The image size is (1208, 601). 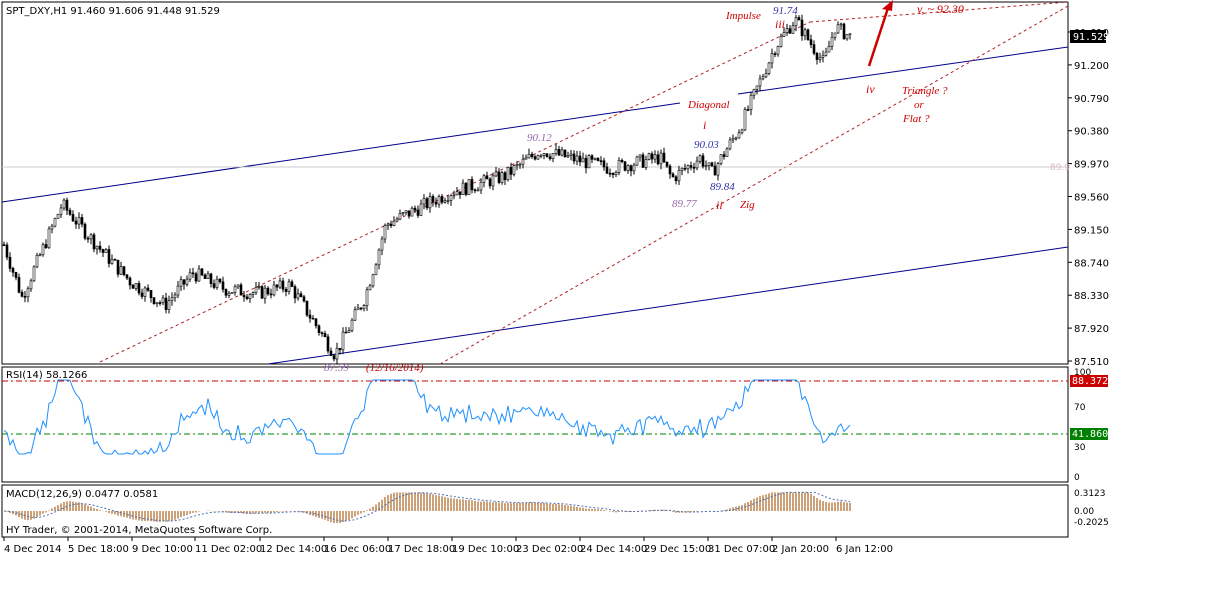 I want to click on upper-blue-channel-line, so click(x=341, y=152).